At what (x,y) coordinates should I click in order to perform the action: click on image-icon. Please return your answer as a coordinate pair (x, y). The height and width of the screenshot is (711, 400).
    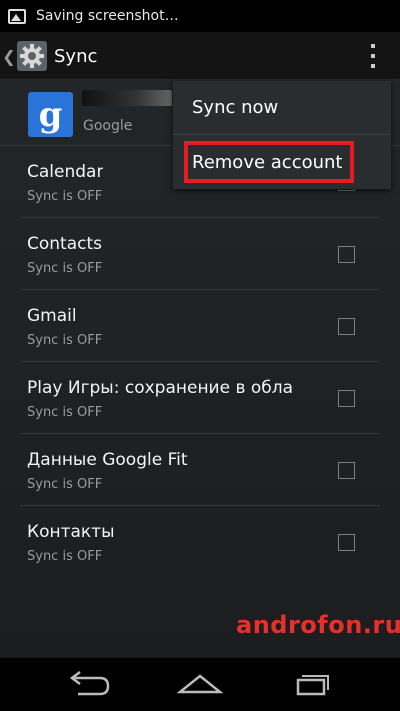
    Looking at the image, I should click on (17, 16).